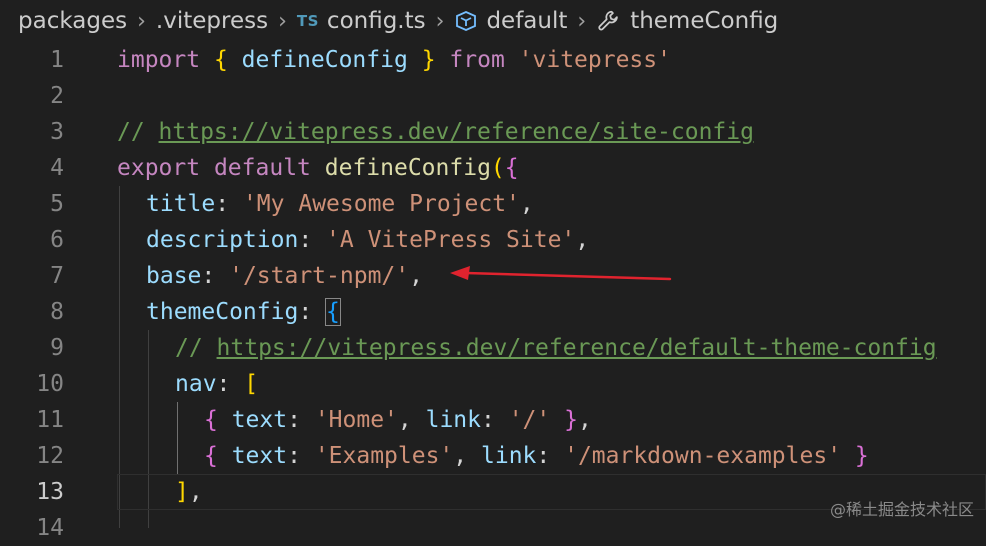 The width and height of the screenshot is (986, 546). Describe the element at coordinates (394, 60) in the screenshot. I see `line-content: import { defineConfig } from 'vitepress'` at that location.